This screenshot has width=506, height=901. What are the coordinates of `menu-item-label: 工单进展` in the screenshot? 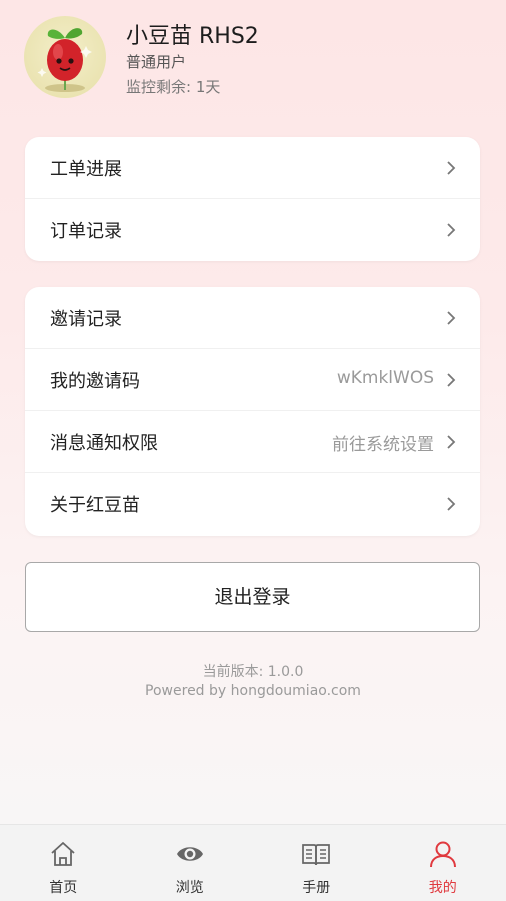 It's located at (86, 168).